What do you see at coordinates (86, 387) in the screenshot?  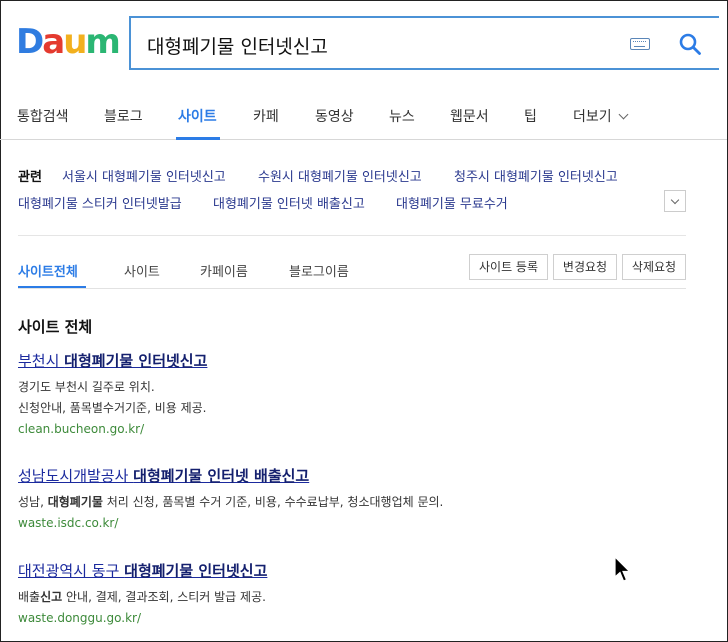 I see `result-desc-line: 경기도 부천시 길주로 위치.` at bounding box center [86, 387].